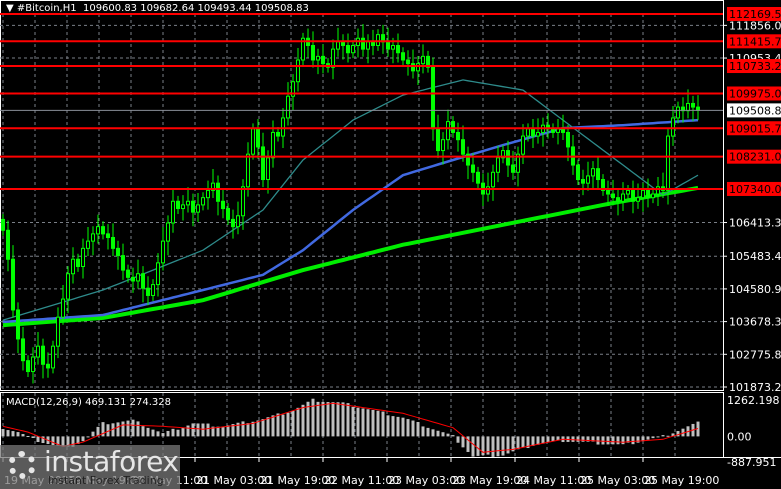  I want to click on macd-axis-label: 1262.198, so click(753, 400).